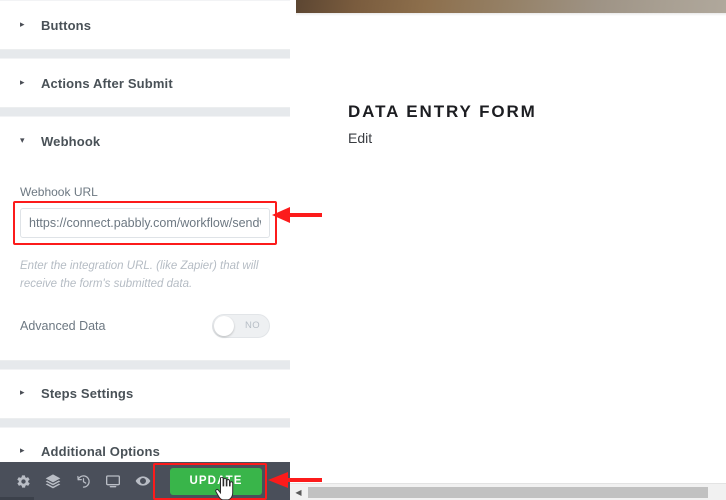 This screenshot has width=726, height=500. I want to click on scrollbar-thumb, so click(508, 492).